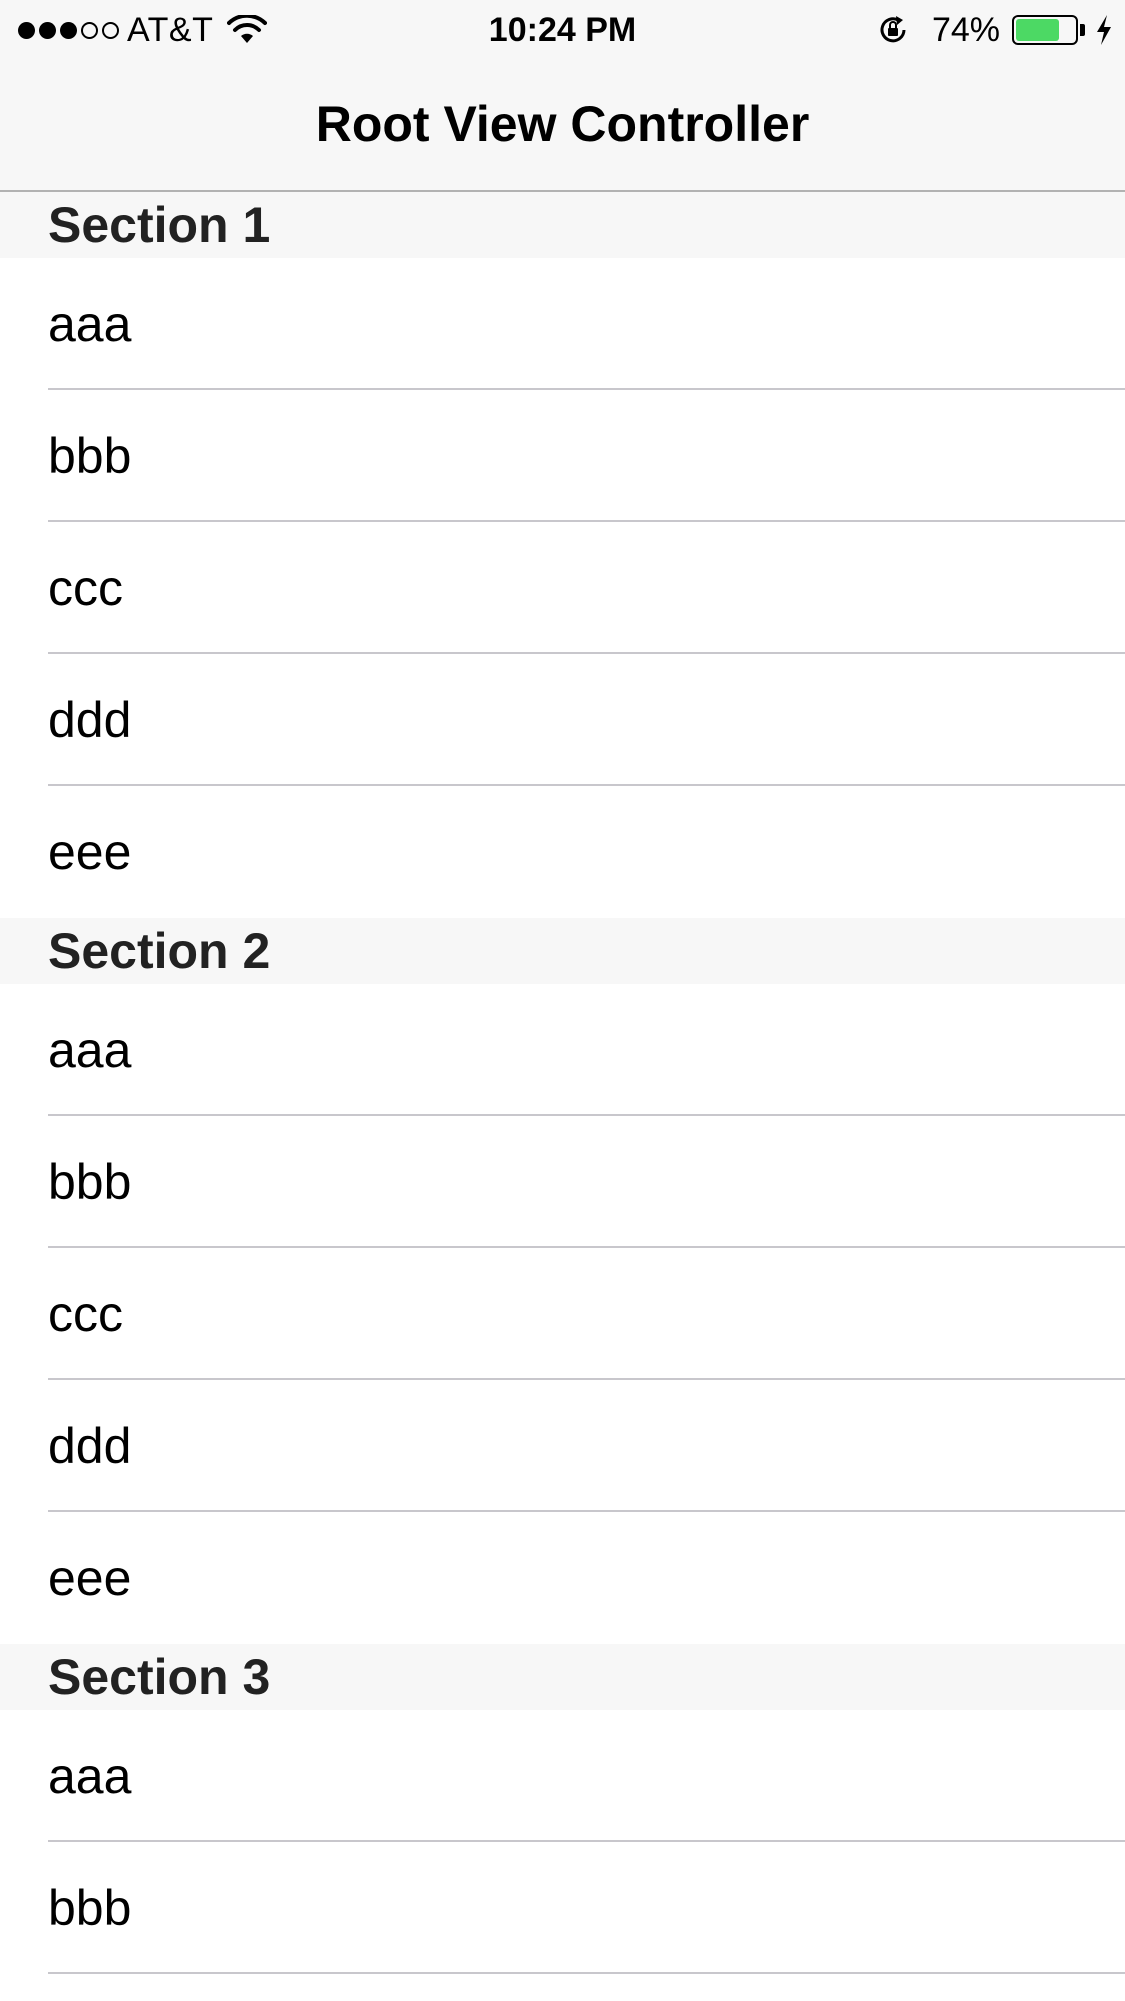 The width and height of the screenshot is (1125, 2001). I want to click on row-separator, so click(586, 1973).